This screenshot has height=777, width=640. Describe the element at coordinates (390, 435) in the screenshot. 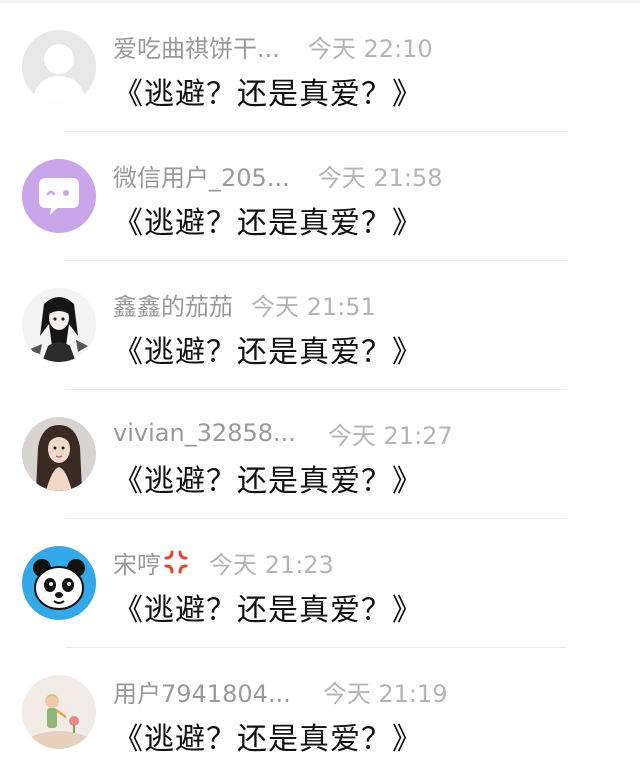

I see `timestamp: 今天 21:27` at that location.